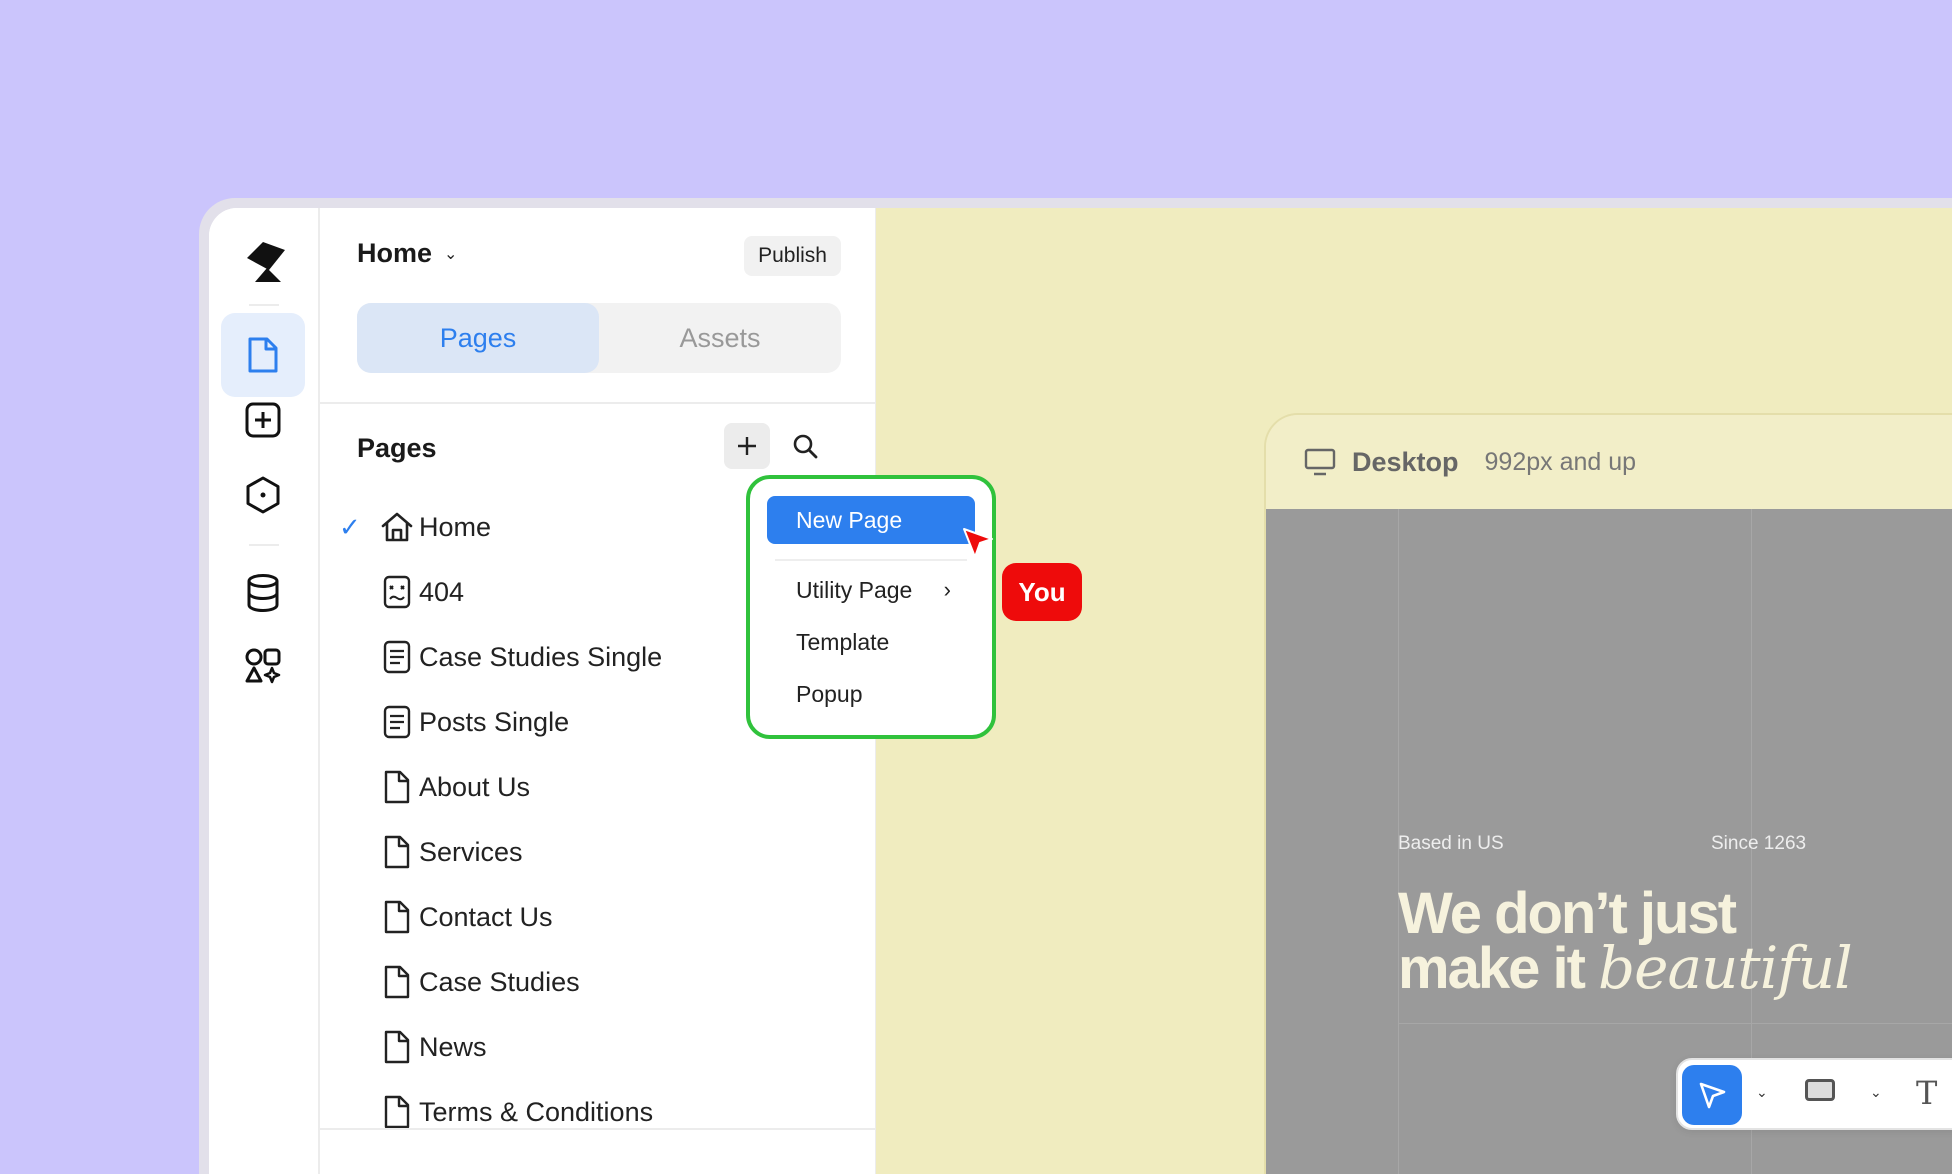 The width and height of the screenshot is (1952, 1174). Describe the element at coordinates (494, 722) in the screenshot. I see `page-label: Posts Single` at that location.